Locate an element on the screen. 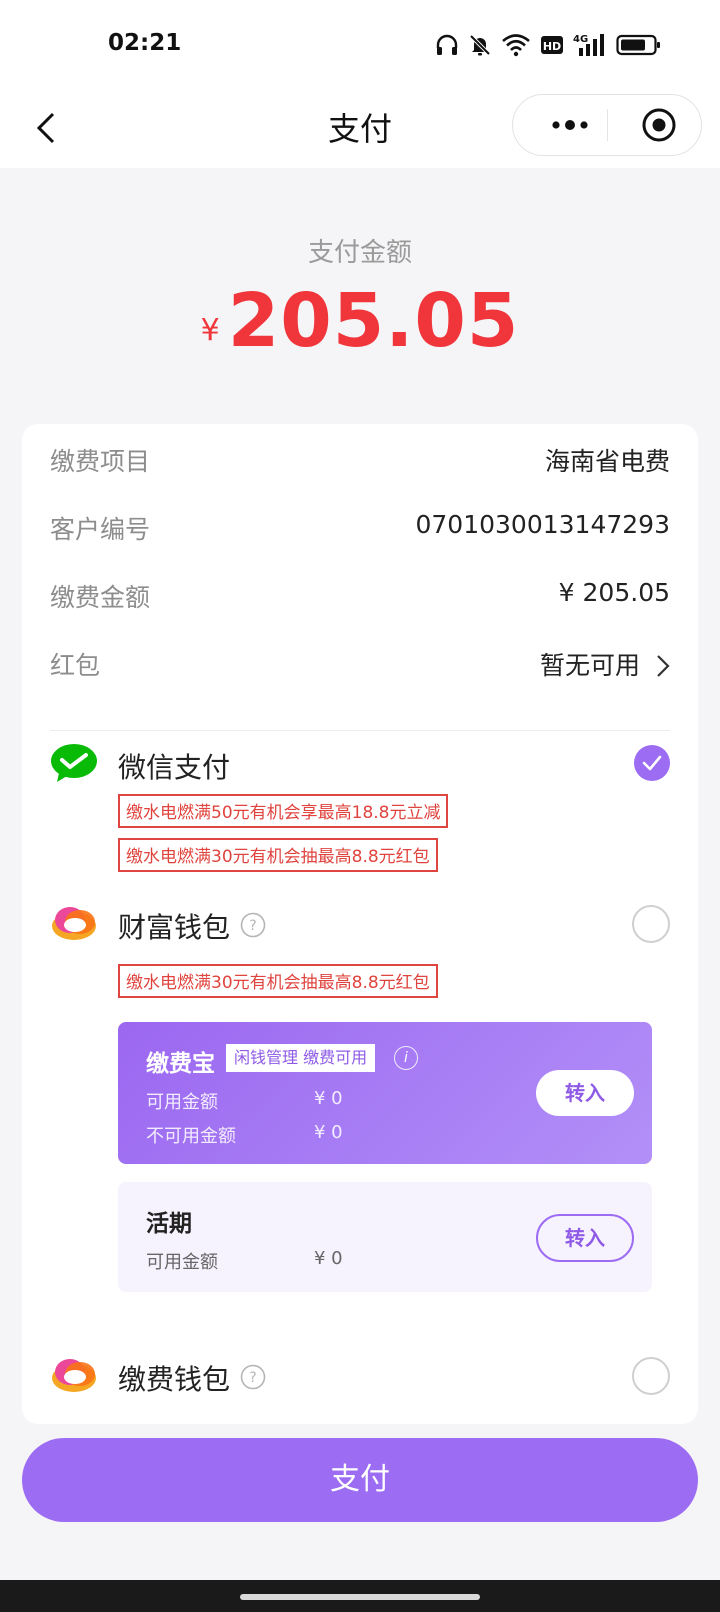 The height and width of the screenshot is (1612, 720). svg-text: 4G is located at coordinates (580, 39).